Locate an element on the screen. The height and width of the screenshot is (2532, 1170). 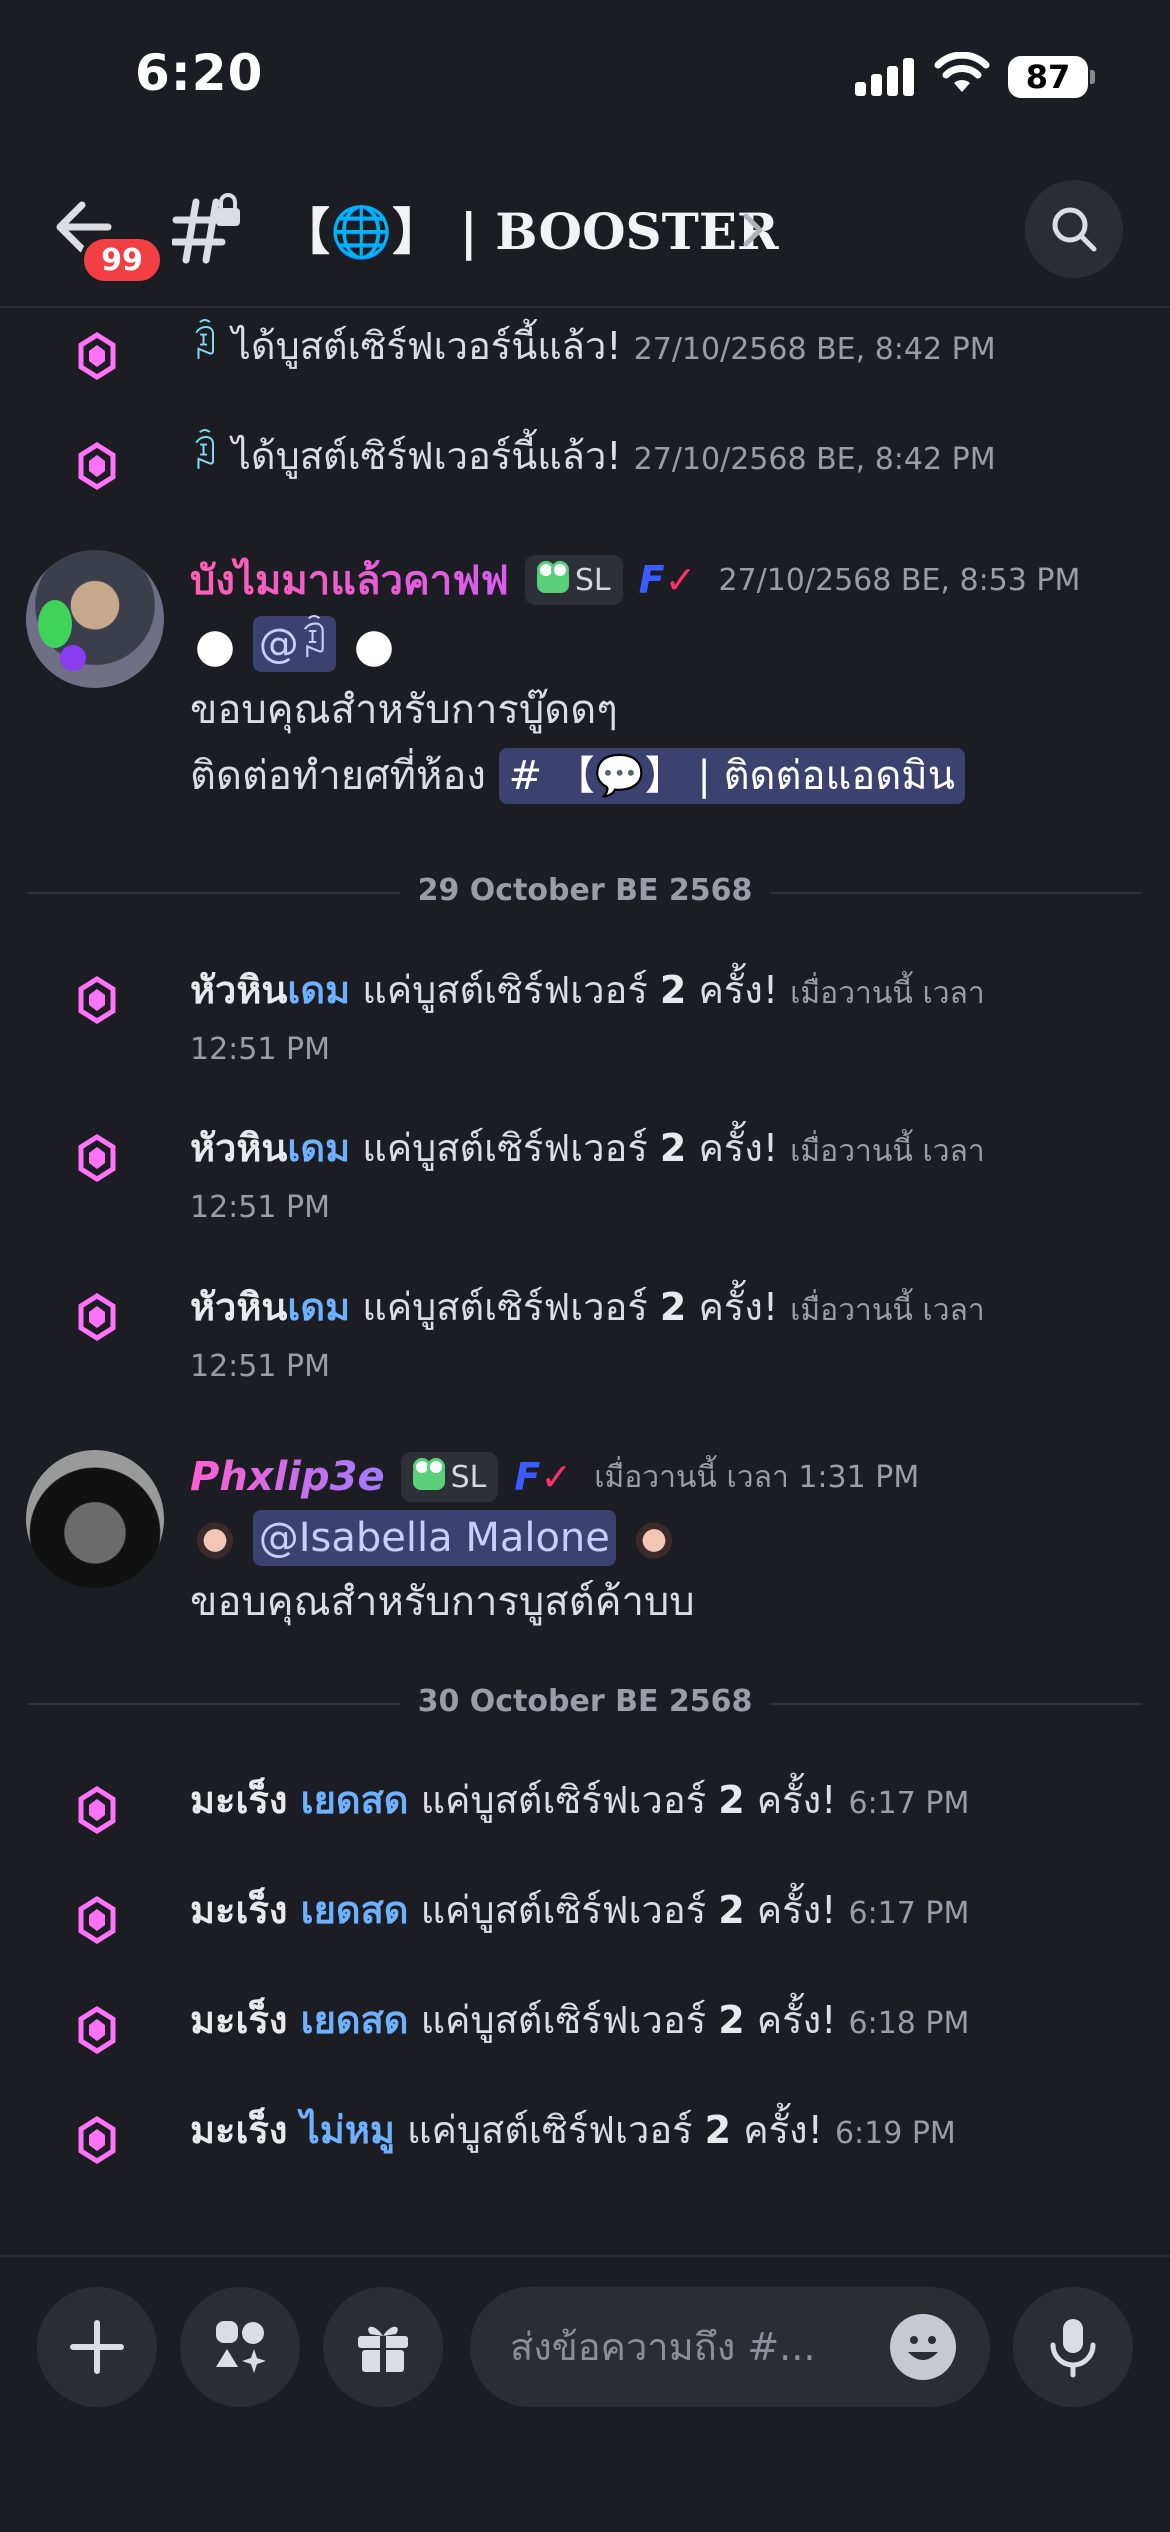
message-composer is located at coordinates (585, 2393).